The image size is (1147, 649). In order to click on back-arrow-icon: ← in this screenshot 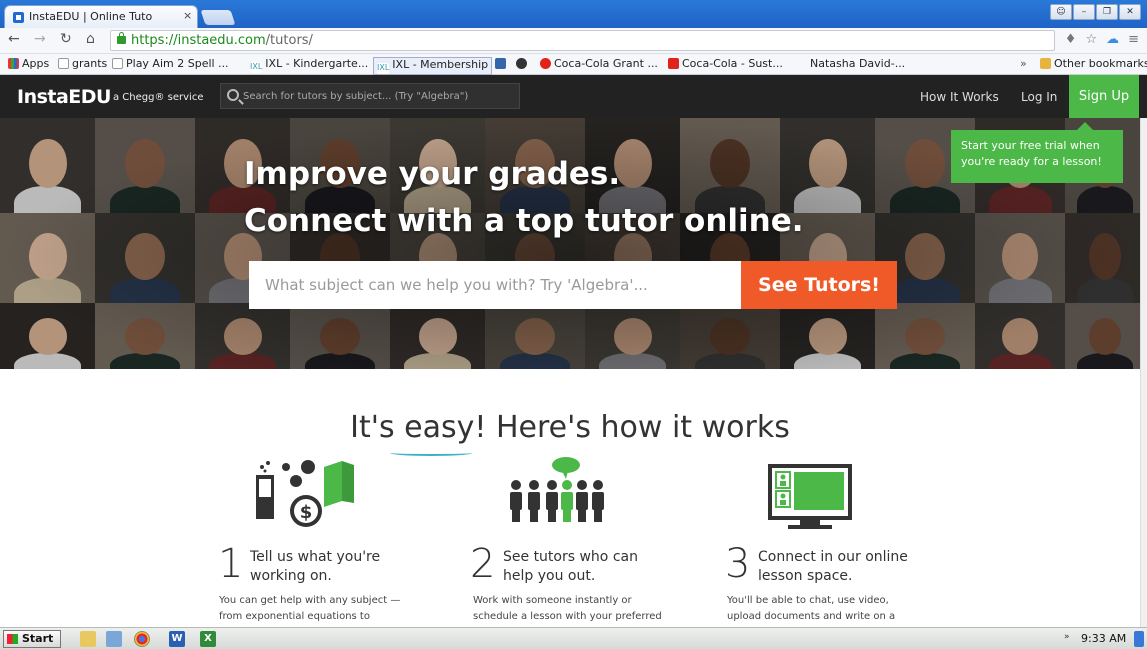, I will do `click(14, 39)`.